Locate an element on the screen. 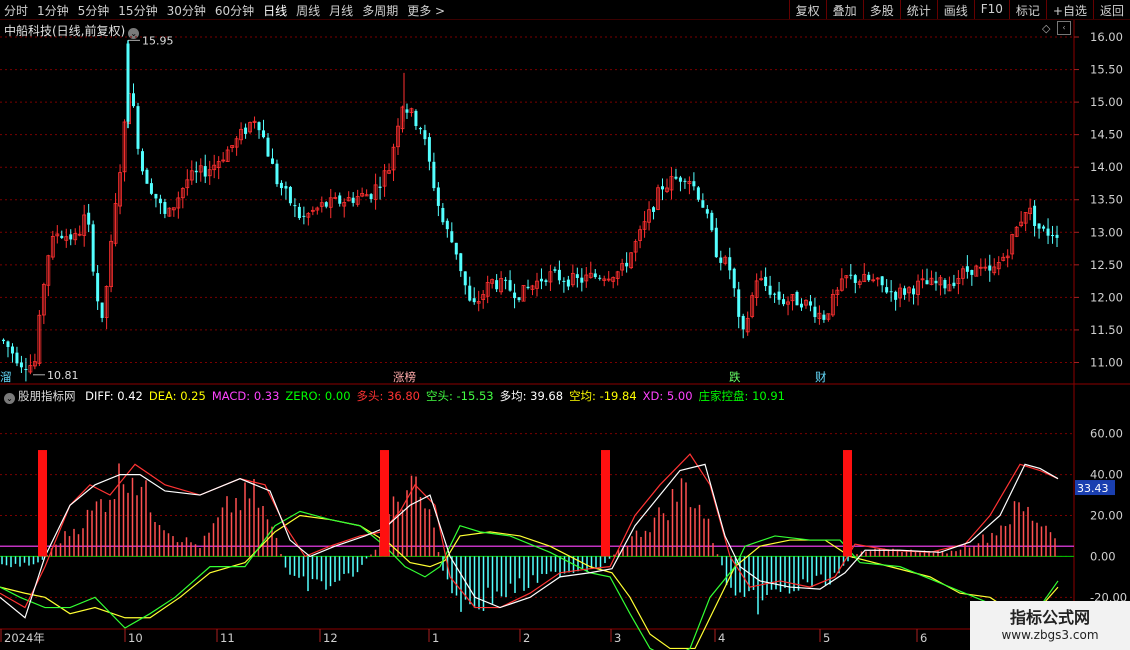  toolbar-button-4: 画线 is located at coordinates (955, 9).